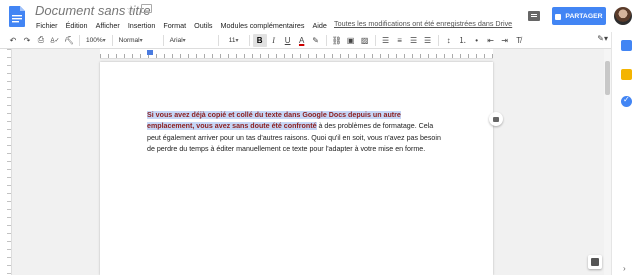  I want to click on share-button: PARTAGER, so click(579, 16).